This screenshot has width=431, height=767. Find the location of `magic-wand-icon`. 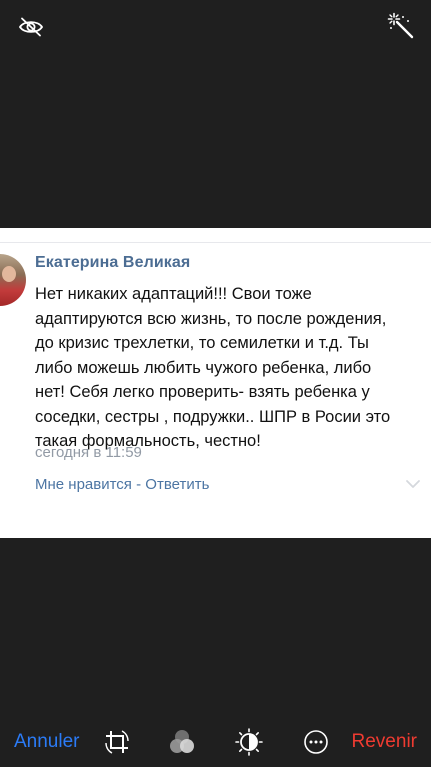

magic-wand-icon is located at coordinates (400, 25).